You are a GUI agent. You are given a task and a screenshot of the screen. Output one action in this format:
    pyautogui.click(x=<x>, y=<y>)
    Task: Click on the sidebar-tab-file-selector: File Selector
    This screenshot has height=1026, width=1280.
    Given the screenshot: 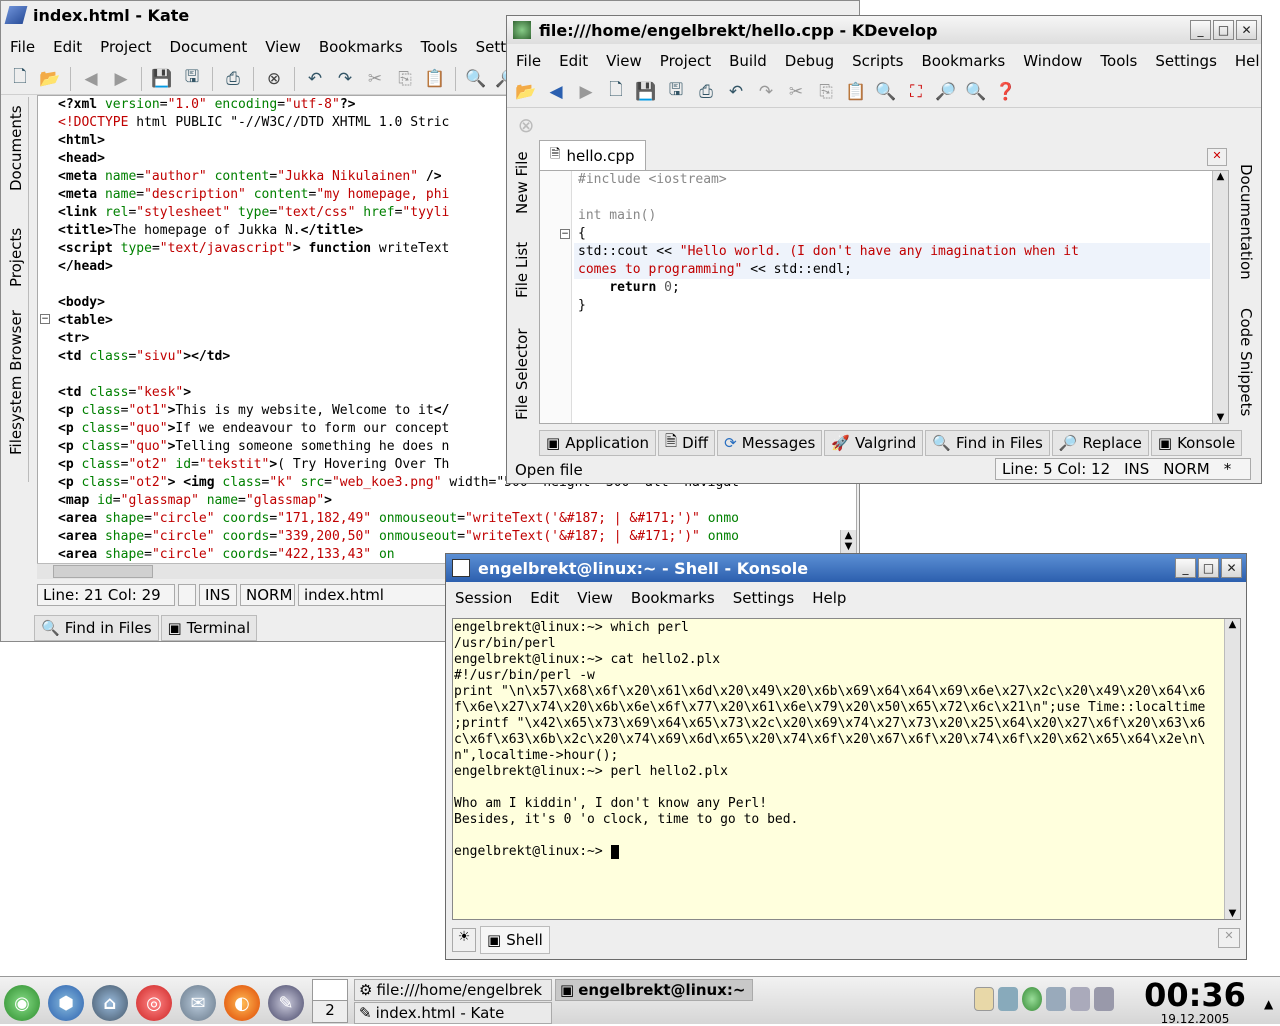 What is the action you would take?
    pyautogui.click(x=522, y=372)
    